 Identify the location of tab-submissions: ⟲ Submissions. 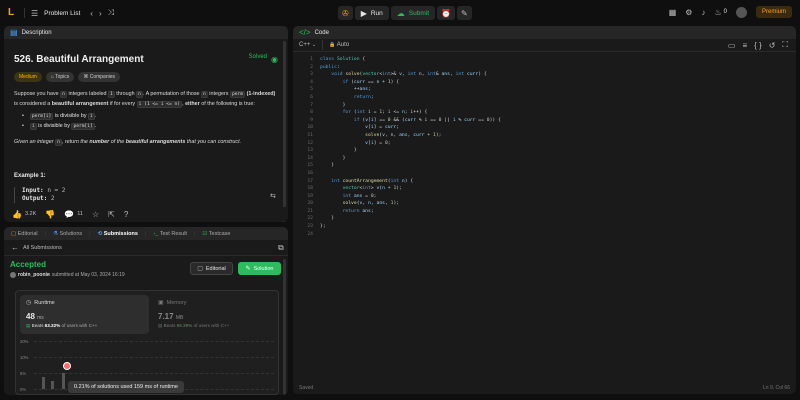
(118, 234).